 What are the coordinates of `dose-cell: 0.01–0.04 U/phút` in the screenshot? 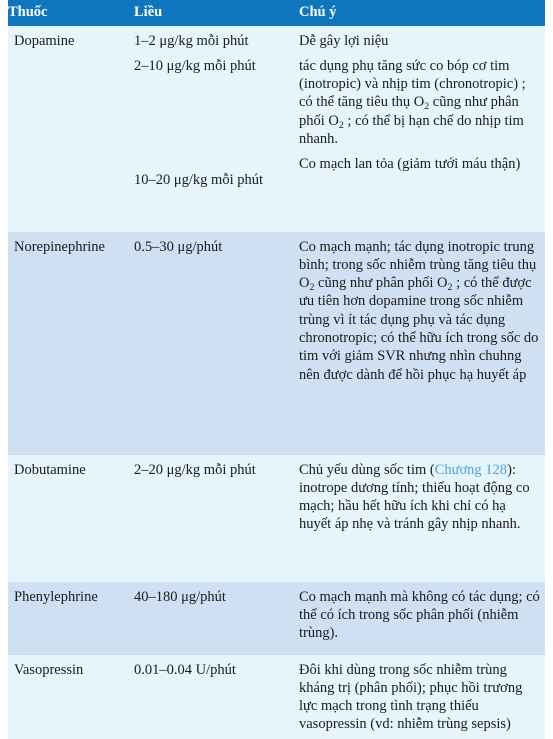 It's located at (216, 697).